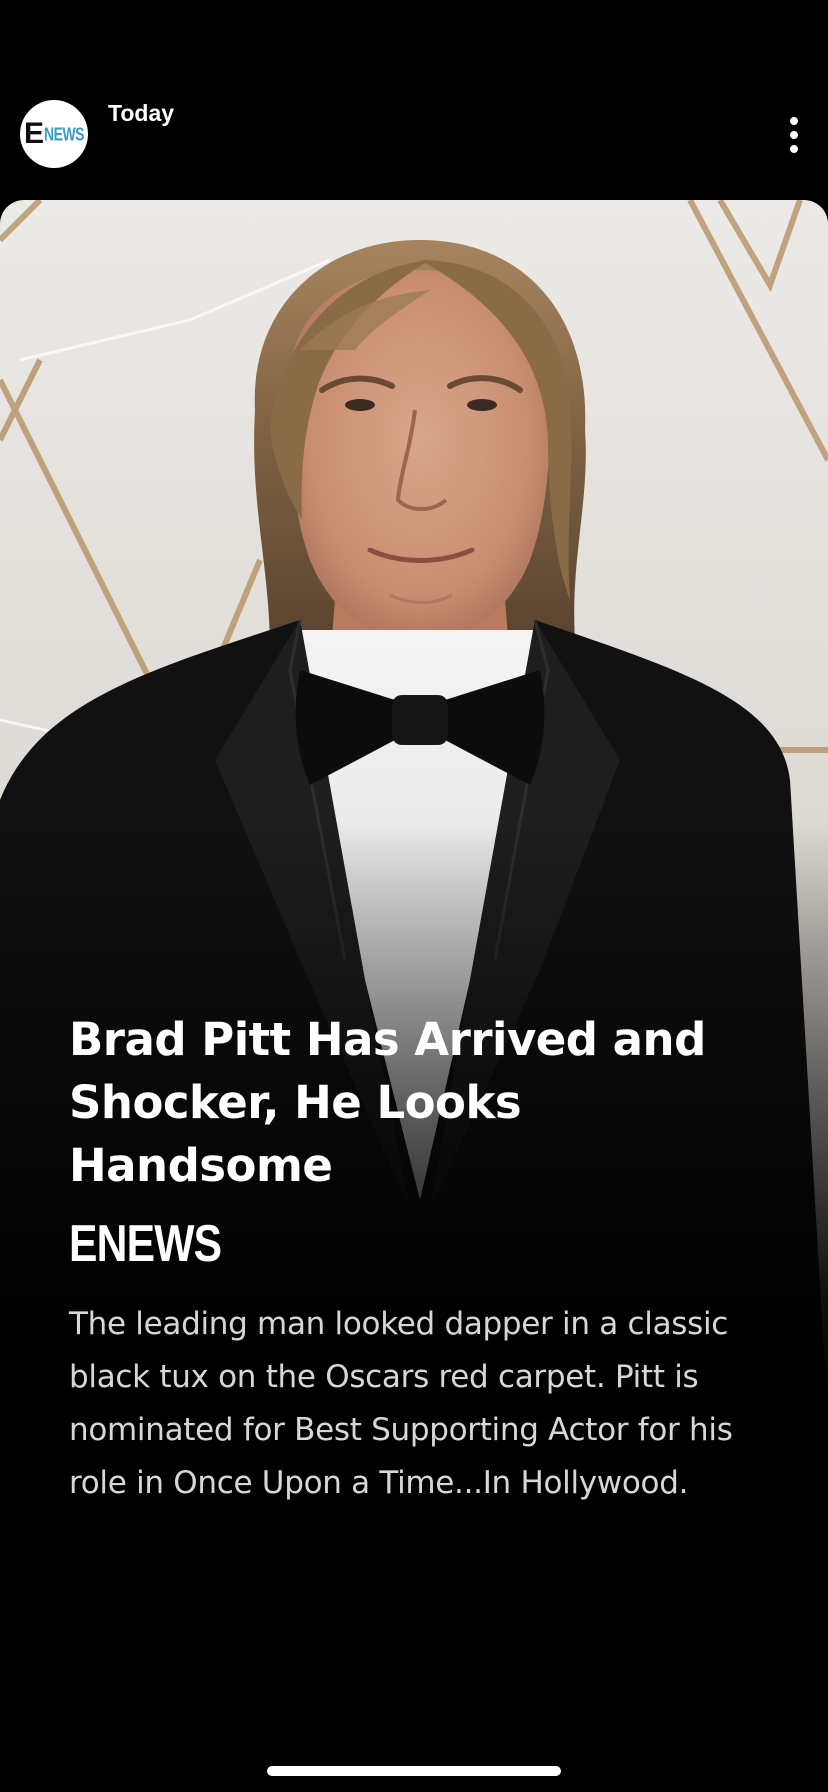  Describe the element at coordinates (145, 1244) in the screenshot. I see `story-brand-logo: ENEWS` at that location.